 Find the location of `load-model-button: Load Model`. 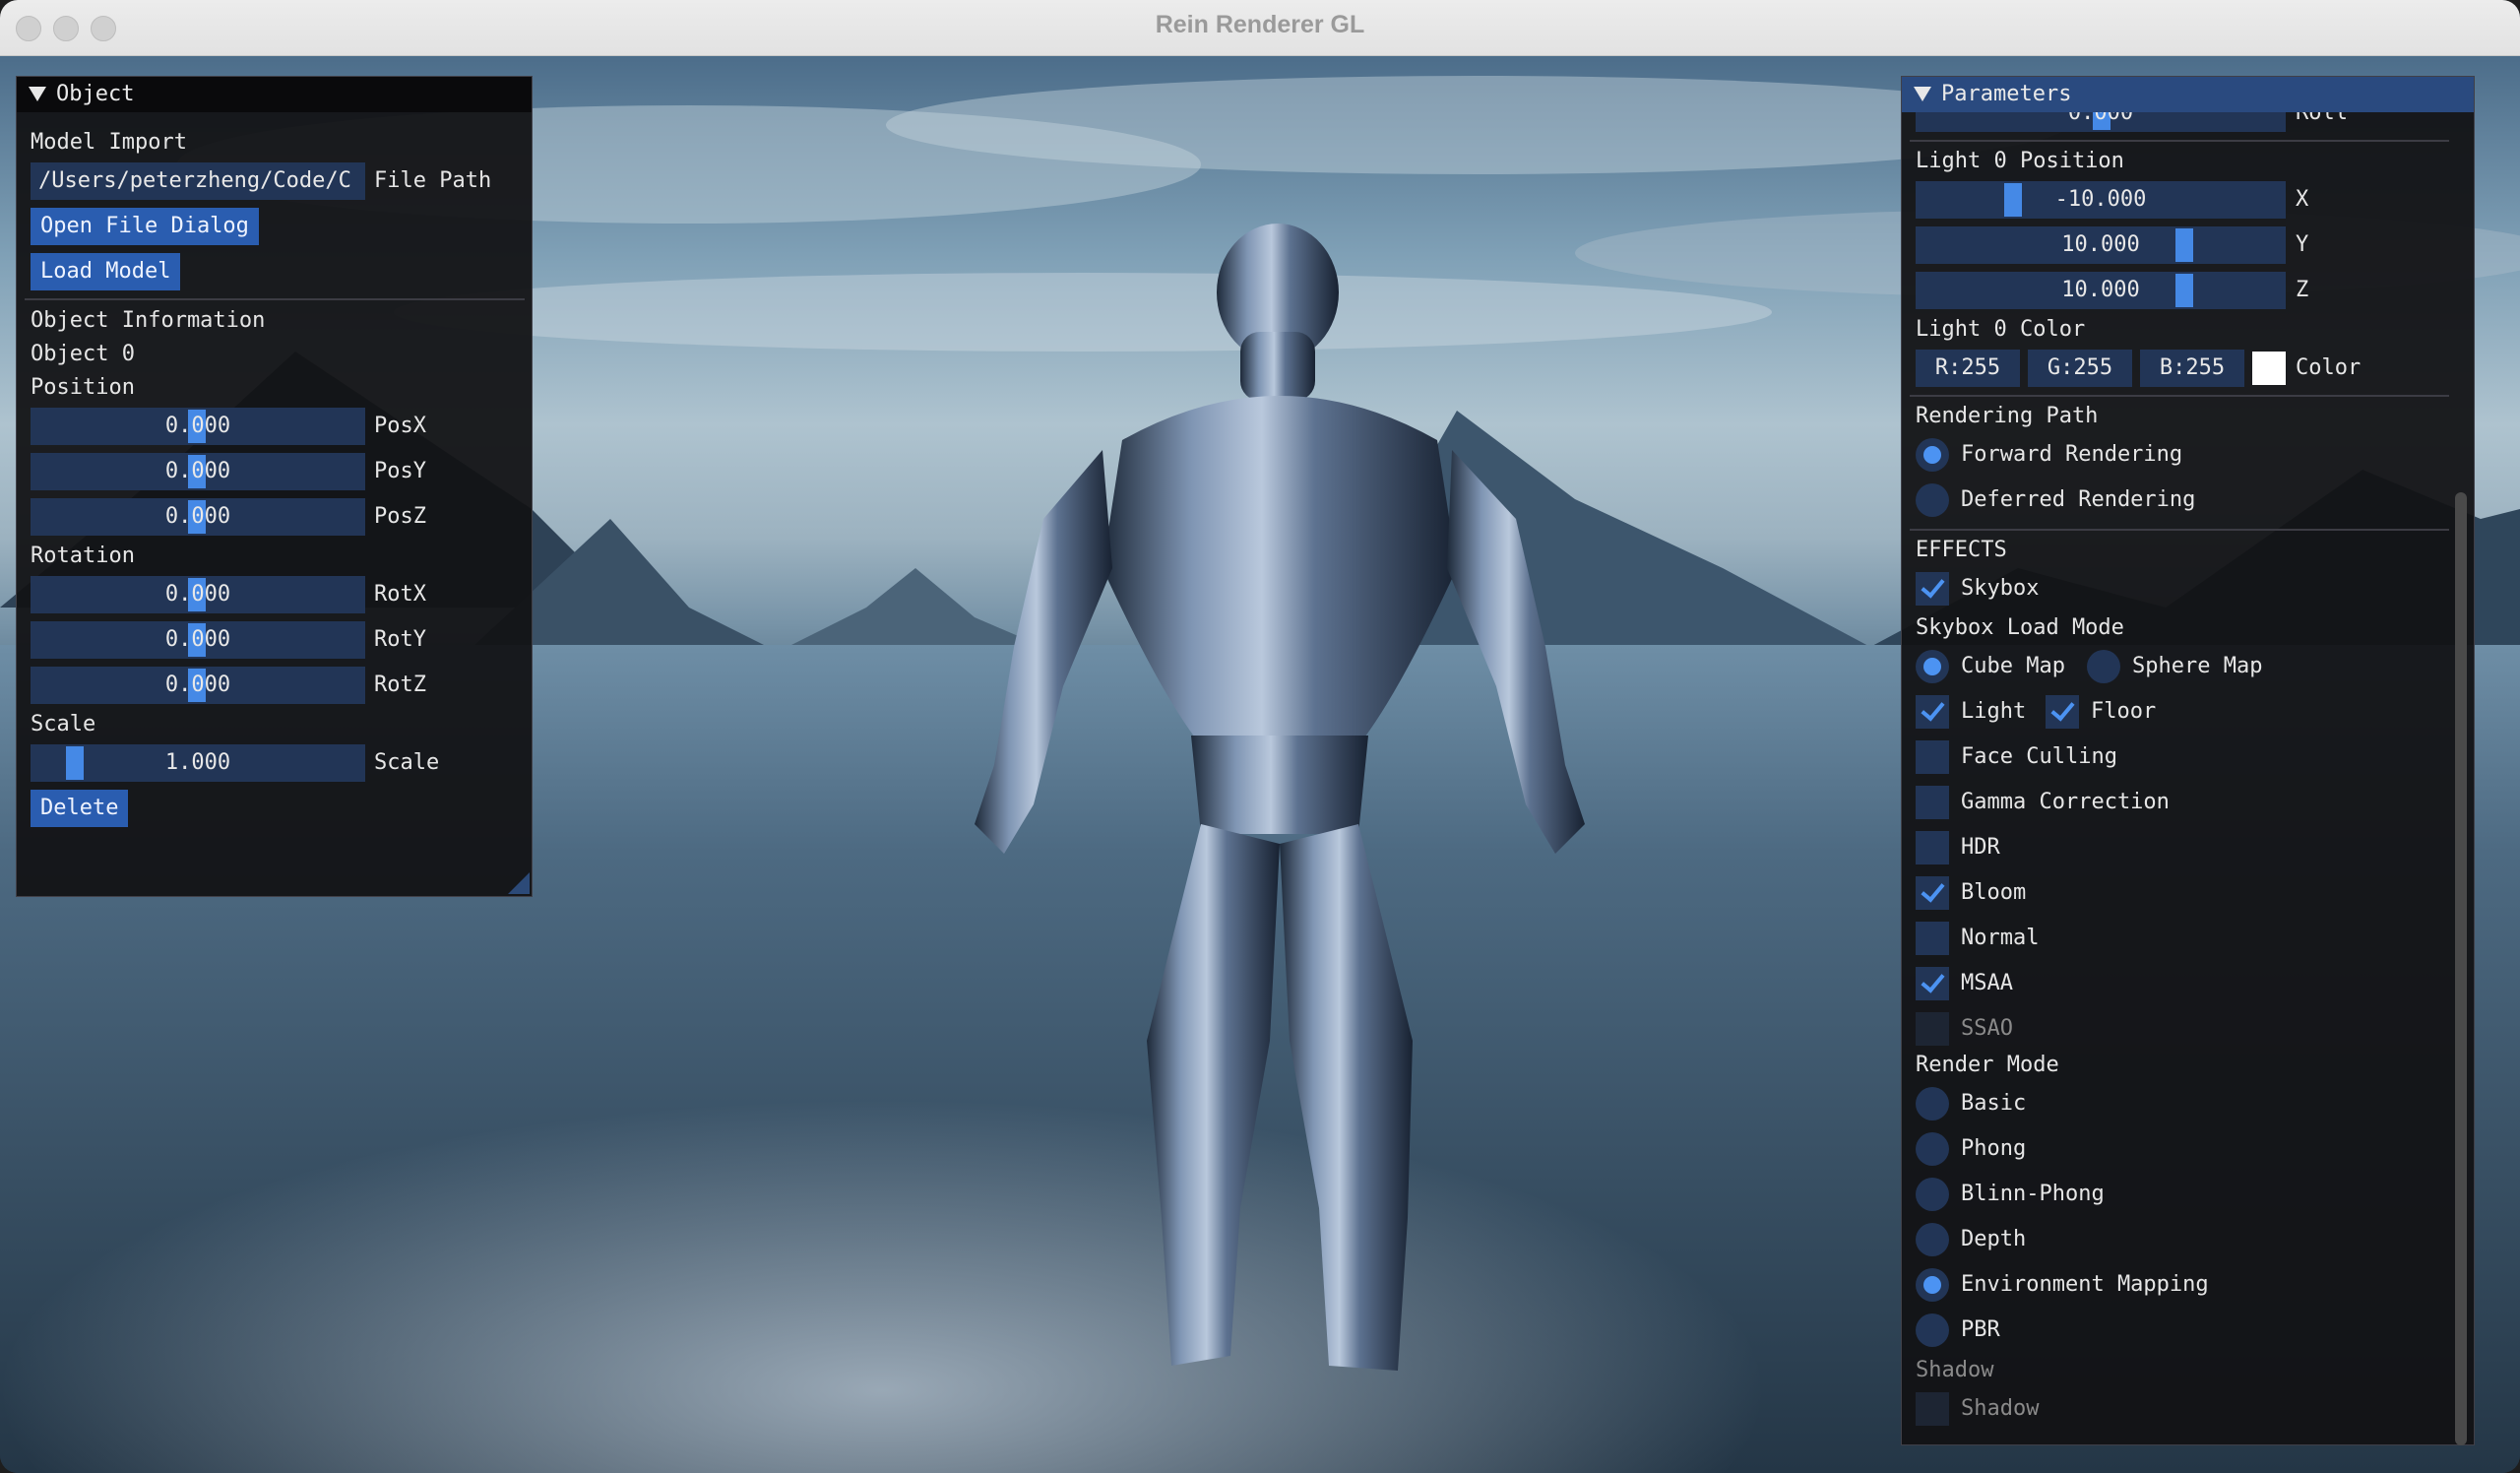

load-model-button: Load Model is located at coordinates (106, 271).